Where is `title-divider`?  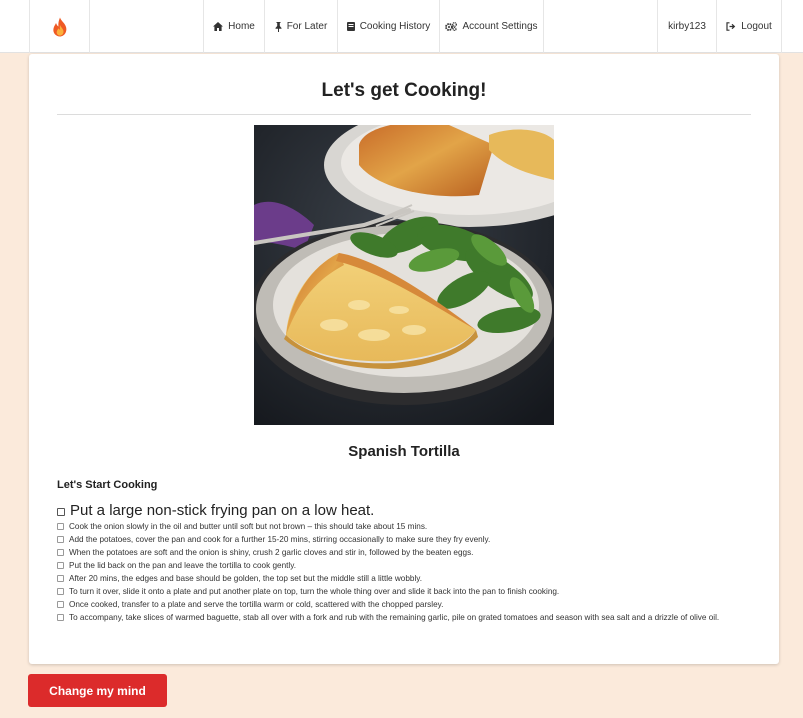 title-divider is located at coordinates (404, 114).